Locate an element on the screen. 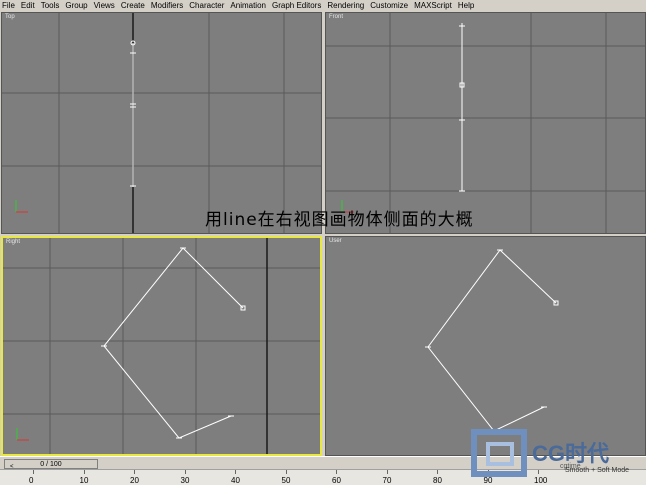 This screenshot has width=646, height=485. ruler-tick-label: 30 is located at coordinates (185, 480).